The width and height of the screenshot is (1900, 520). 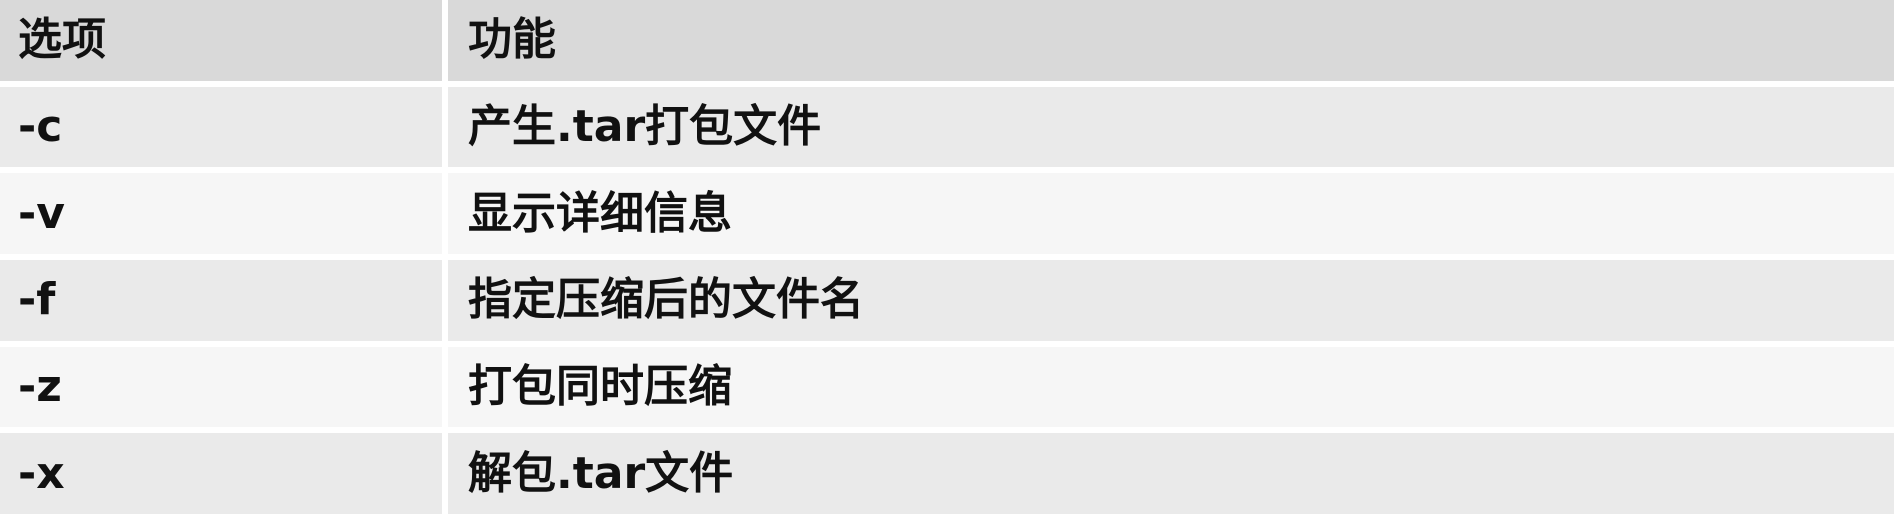 What do you see at coordinates (601, 473) in the screenshot?
I see `function-extract-tar: 解包.tar文件` at bounding box center [601, 473].